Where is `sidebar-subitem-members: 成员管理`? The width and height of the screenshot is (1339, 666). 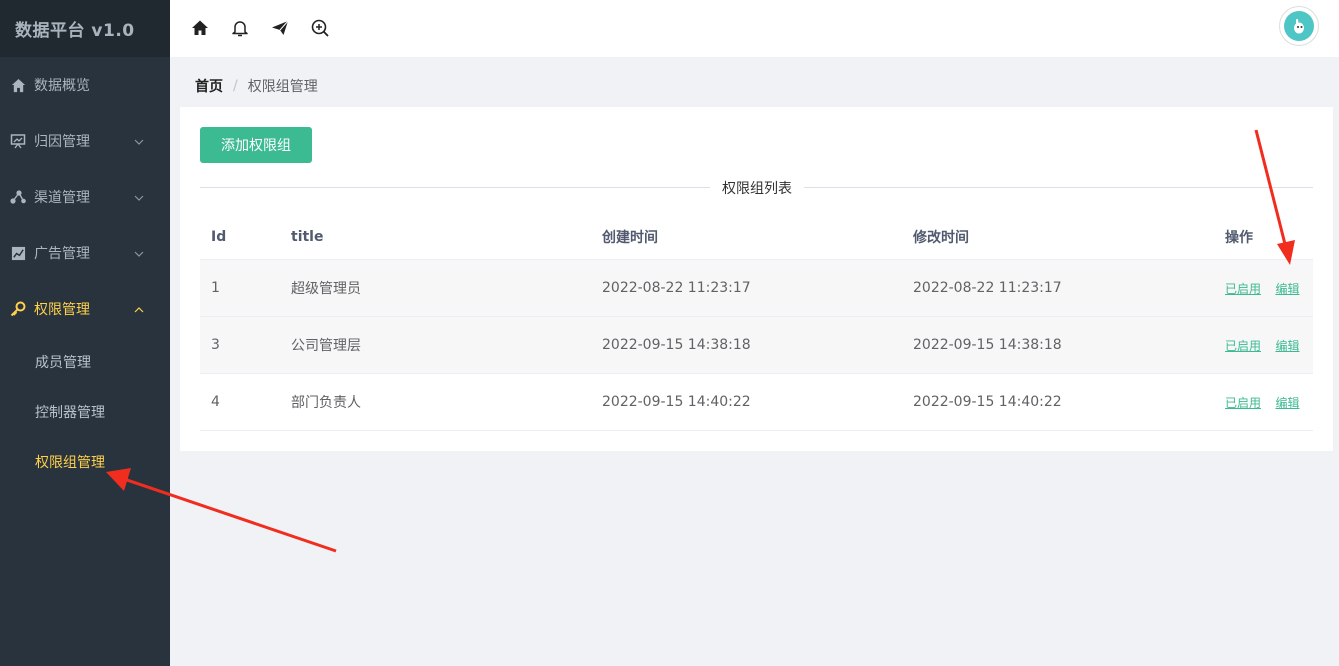 sidebar-subitem-members: 成员管理 is located at coordinates (85, 362).